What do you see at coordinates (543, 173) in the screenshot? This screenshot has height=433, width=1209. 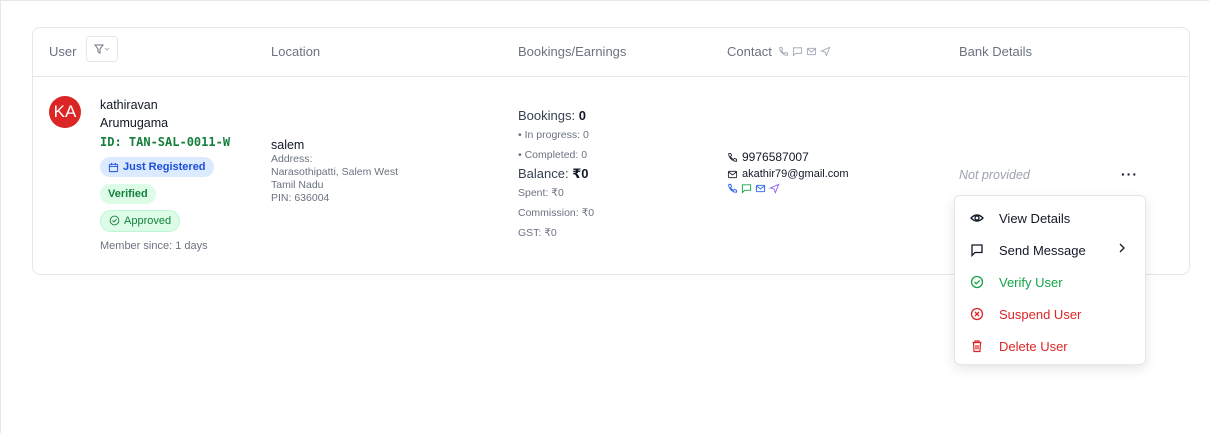 I see `balance-label: Balance:` at bounding box center [543, 173].